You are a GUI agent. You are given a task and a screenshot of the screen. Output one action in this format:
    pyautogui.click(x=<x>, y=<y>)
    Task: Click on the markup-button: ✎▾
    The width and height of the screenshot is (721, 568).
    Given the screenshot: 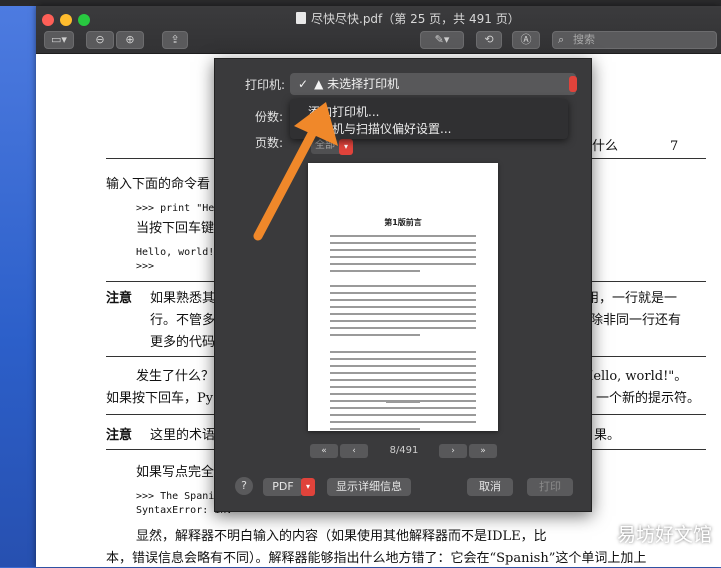 What is the action you would take?
    pyautogui.click(x=442, y=40)
    